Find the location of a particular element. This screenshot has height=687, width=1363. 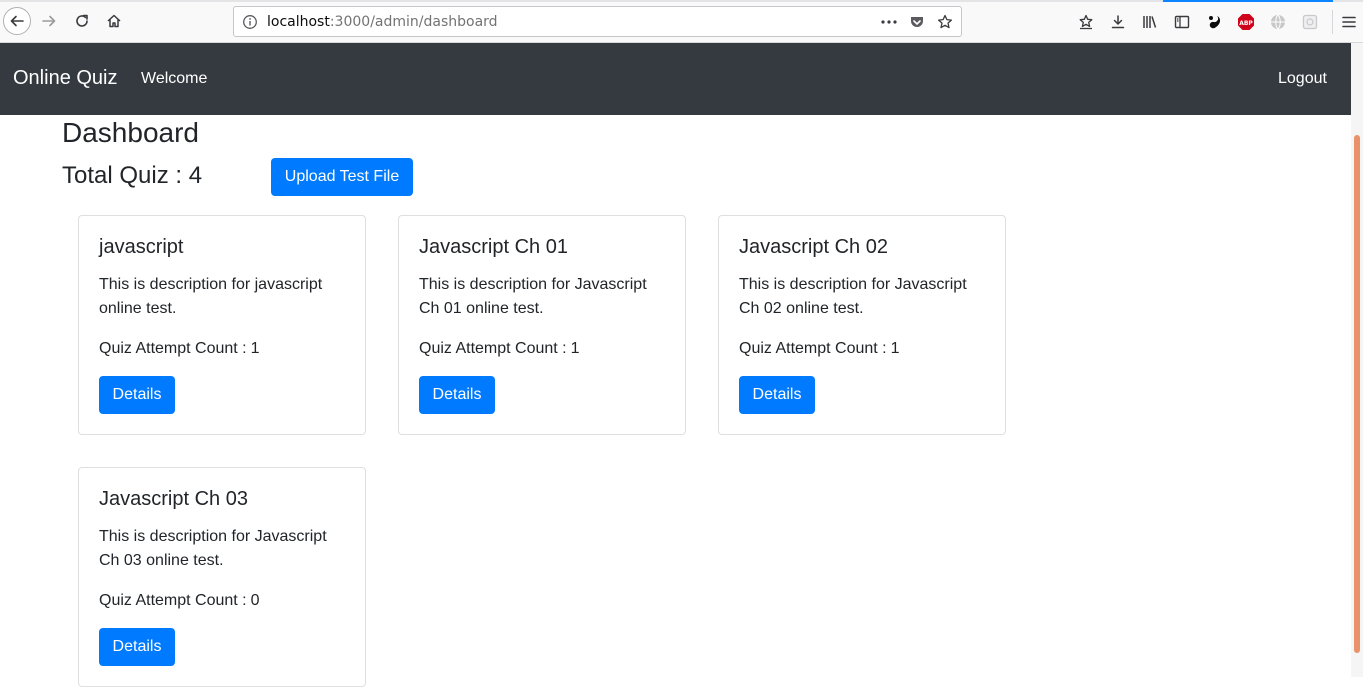

browser-toolbar-right: ABP is located at coordinates (1216, 22).